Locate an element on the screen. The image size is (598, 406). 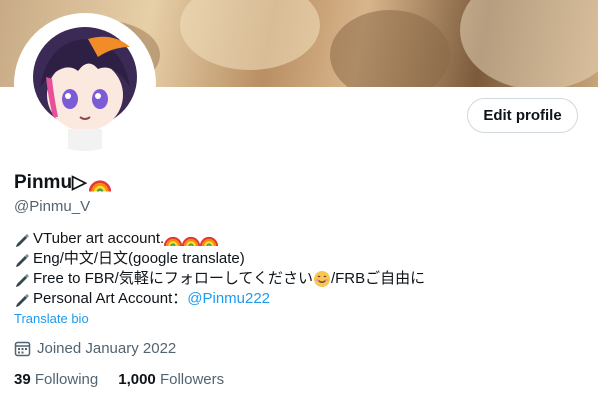
follow-stats: 39 Following 1,000 Followers is located at coordinates (129, 379).